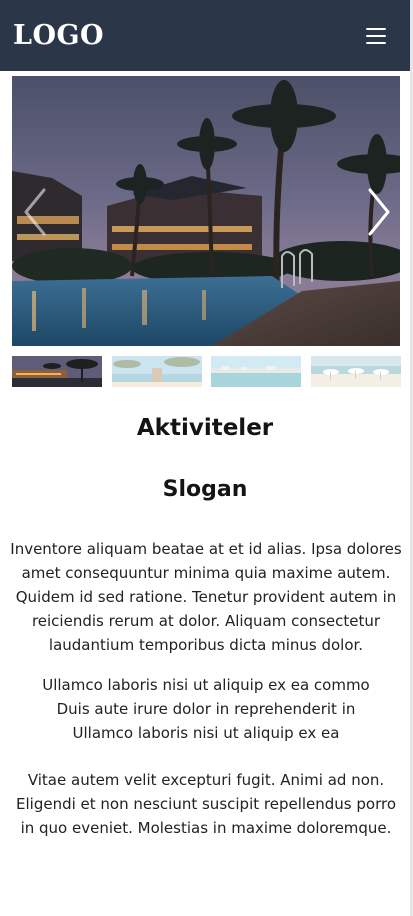  Describe the element at coordinates (206, 733) in the screenshot. I see `highlight-line: Ullamco laboris nisi ut aliquip ex ea` at that location.